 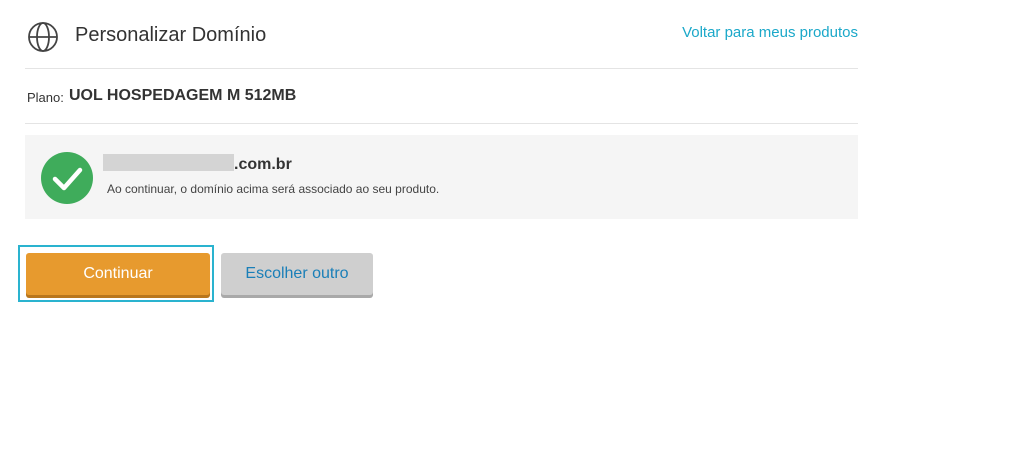 I want to click on plan-value: UOL HOSPEDAGEM M 512MB, so click(x=183, y=95).